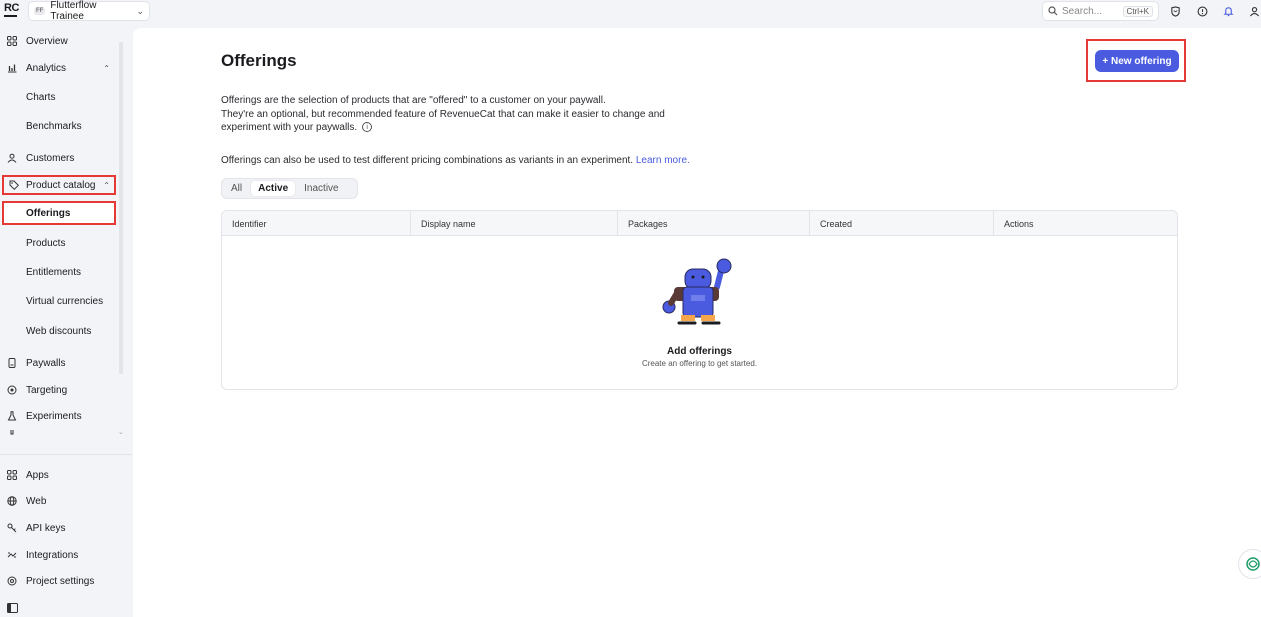 The image size is (1261, 617). I want to click on sidebar-item-project-settings: Project settings, so click(59, 581).